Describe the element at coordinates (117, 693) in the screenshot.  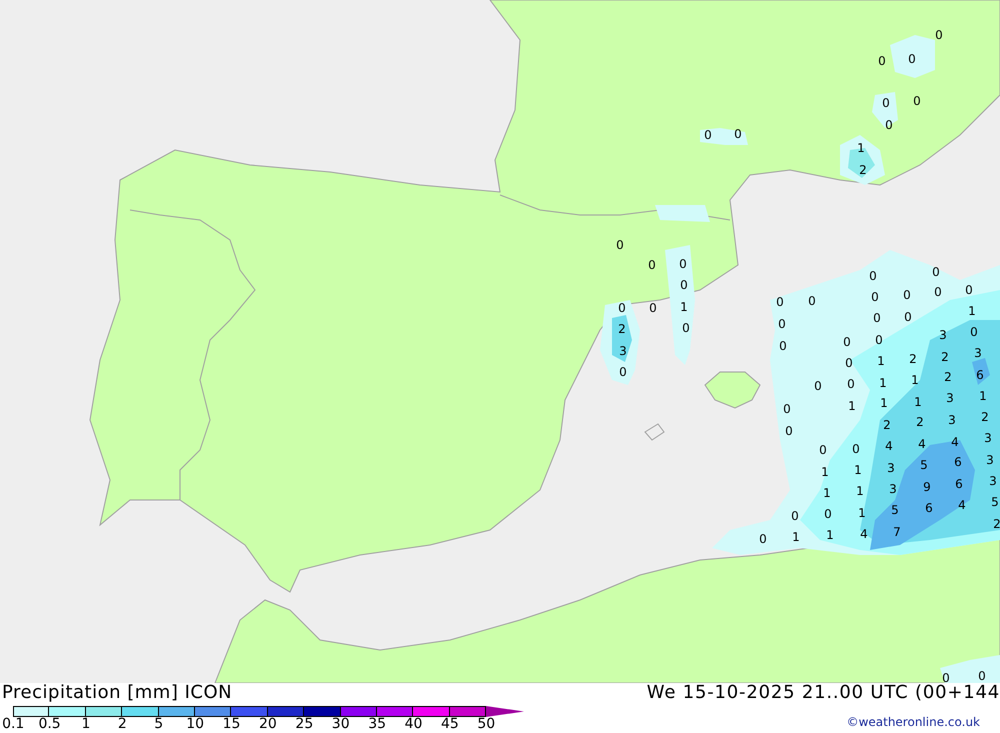
I see `legend-title: Precipitation [mm] ICON` at that location.